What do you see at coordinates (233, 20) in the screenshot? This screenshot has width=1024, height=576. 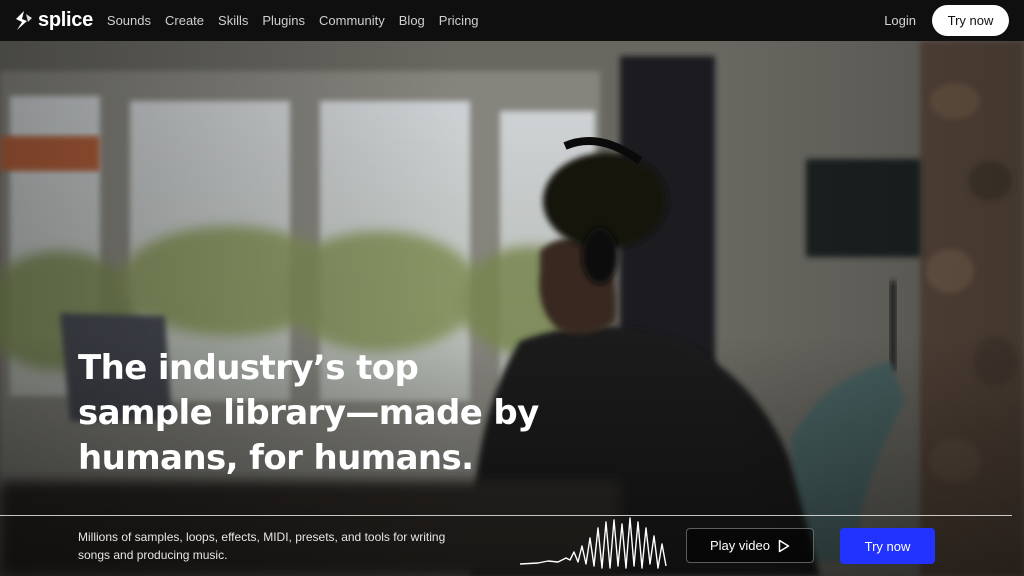 I see `nav-link-skills: Skills` at bounding box center [233, 20].